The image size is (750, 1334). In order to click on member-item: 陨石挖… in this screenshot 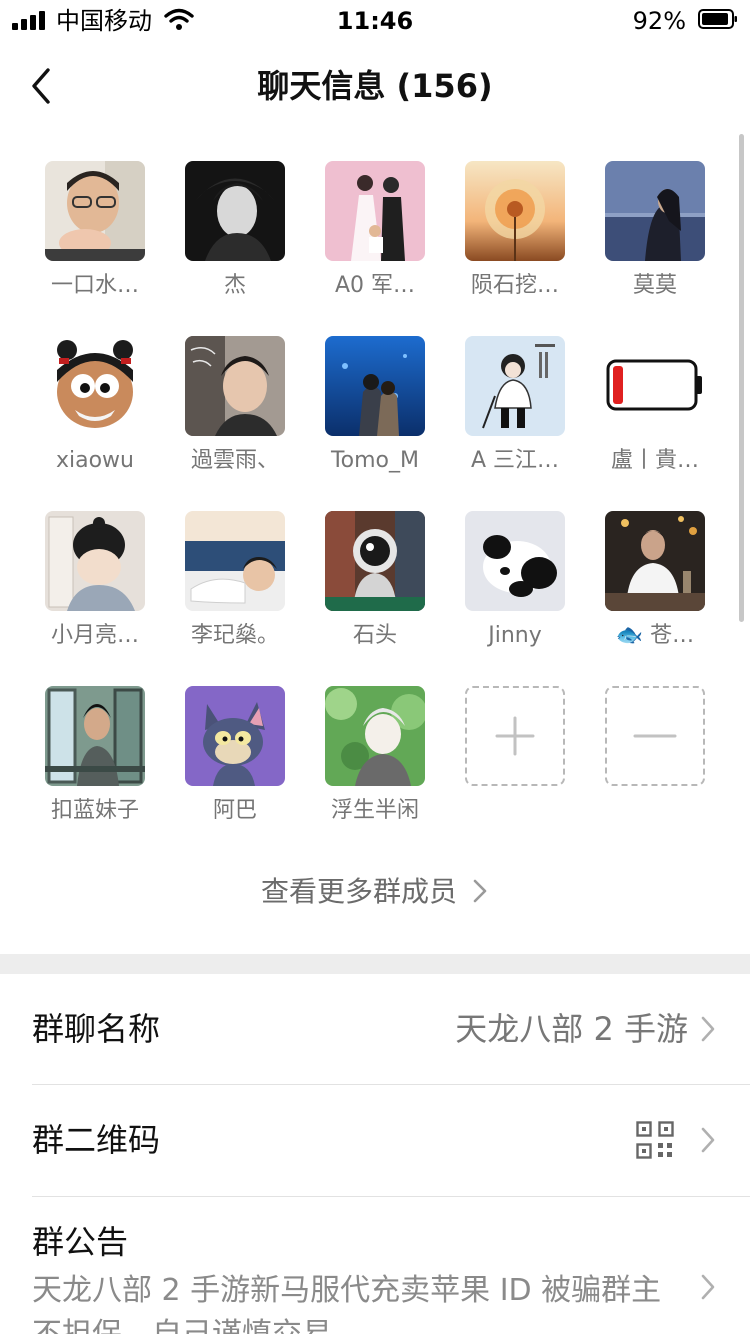, I will do `click(515, 246)`.